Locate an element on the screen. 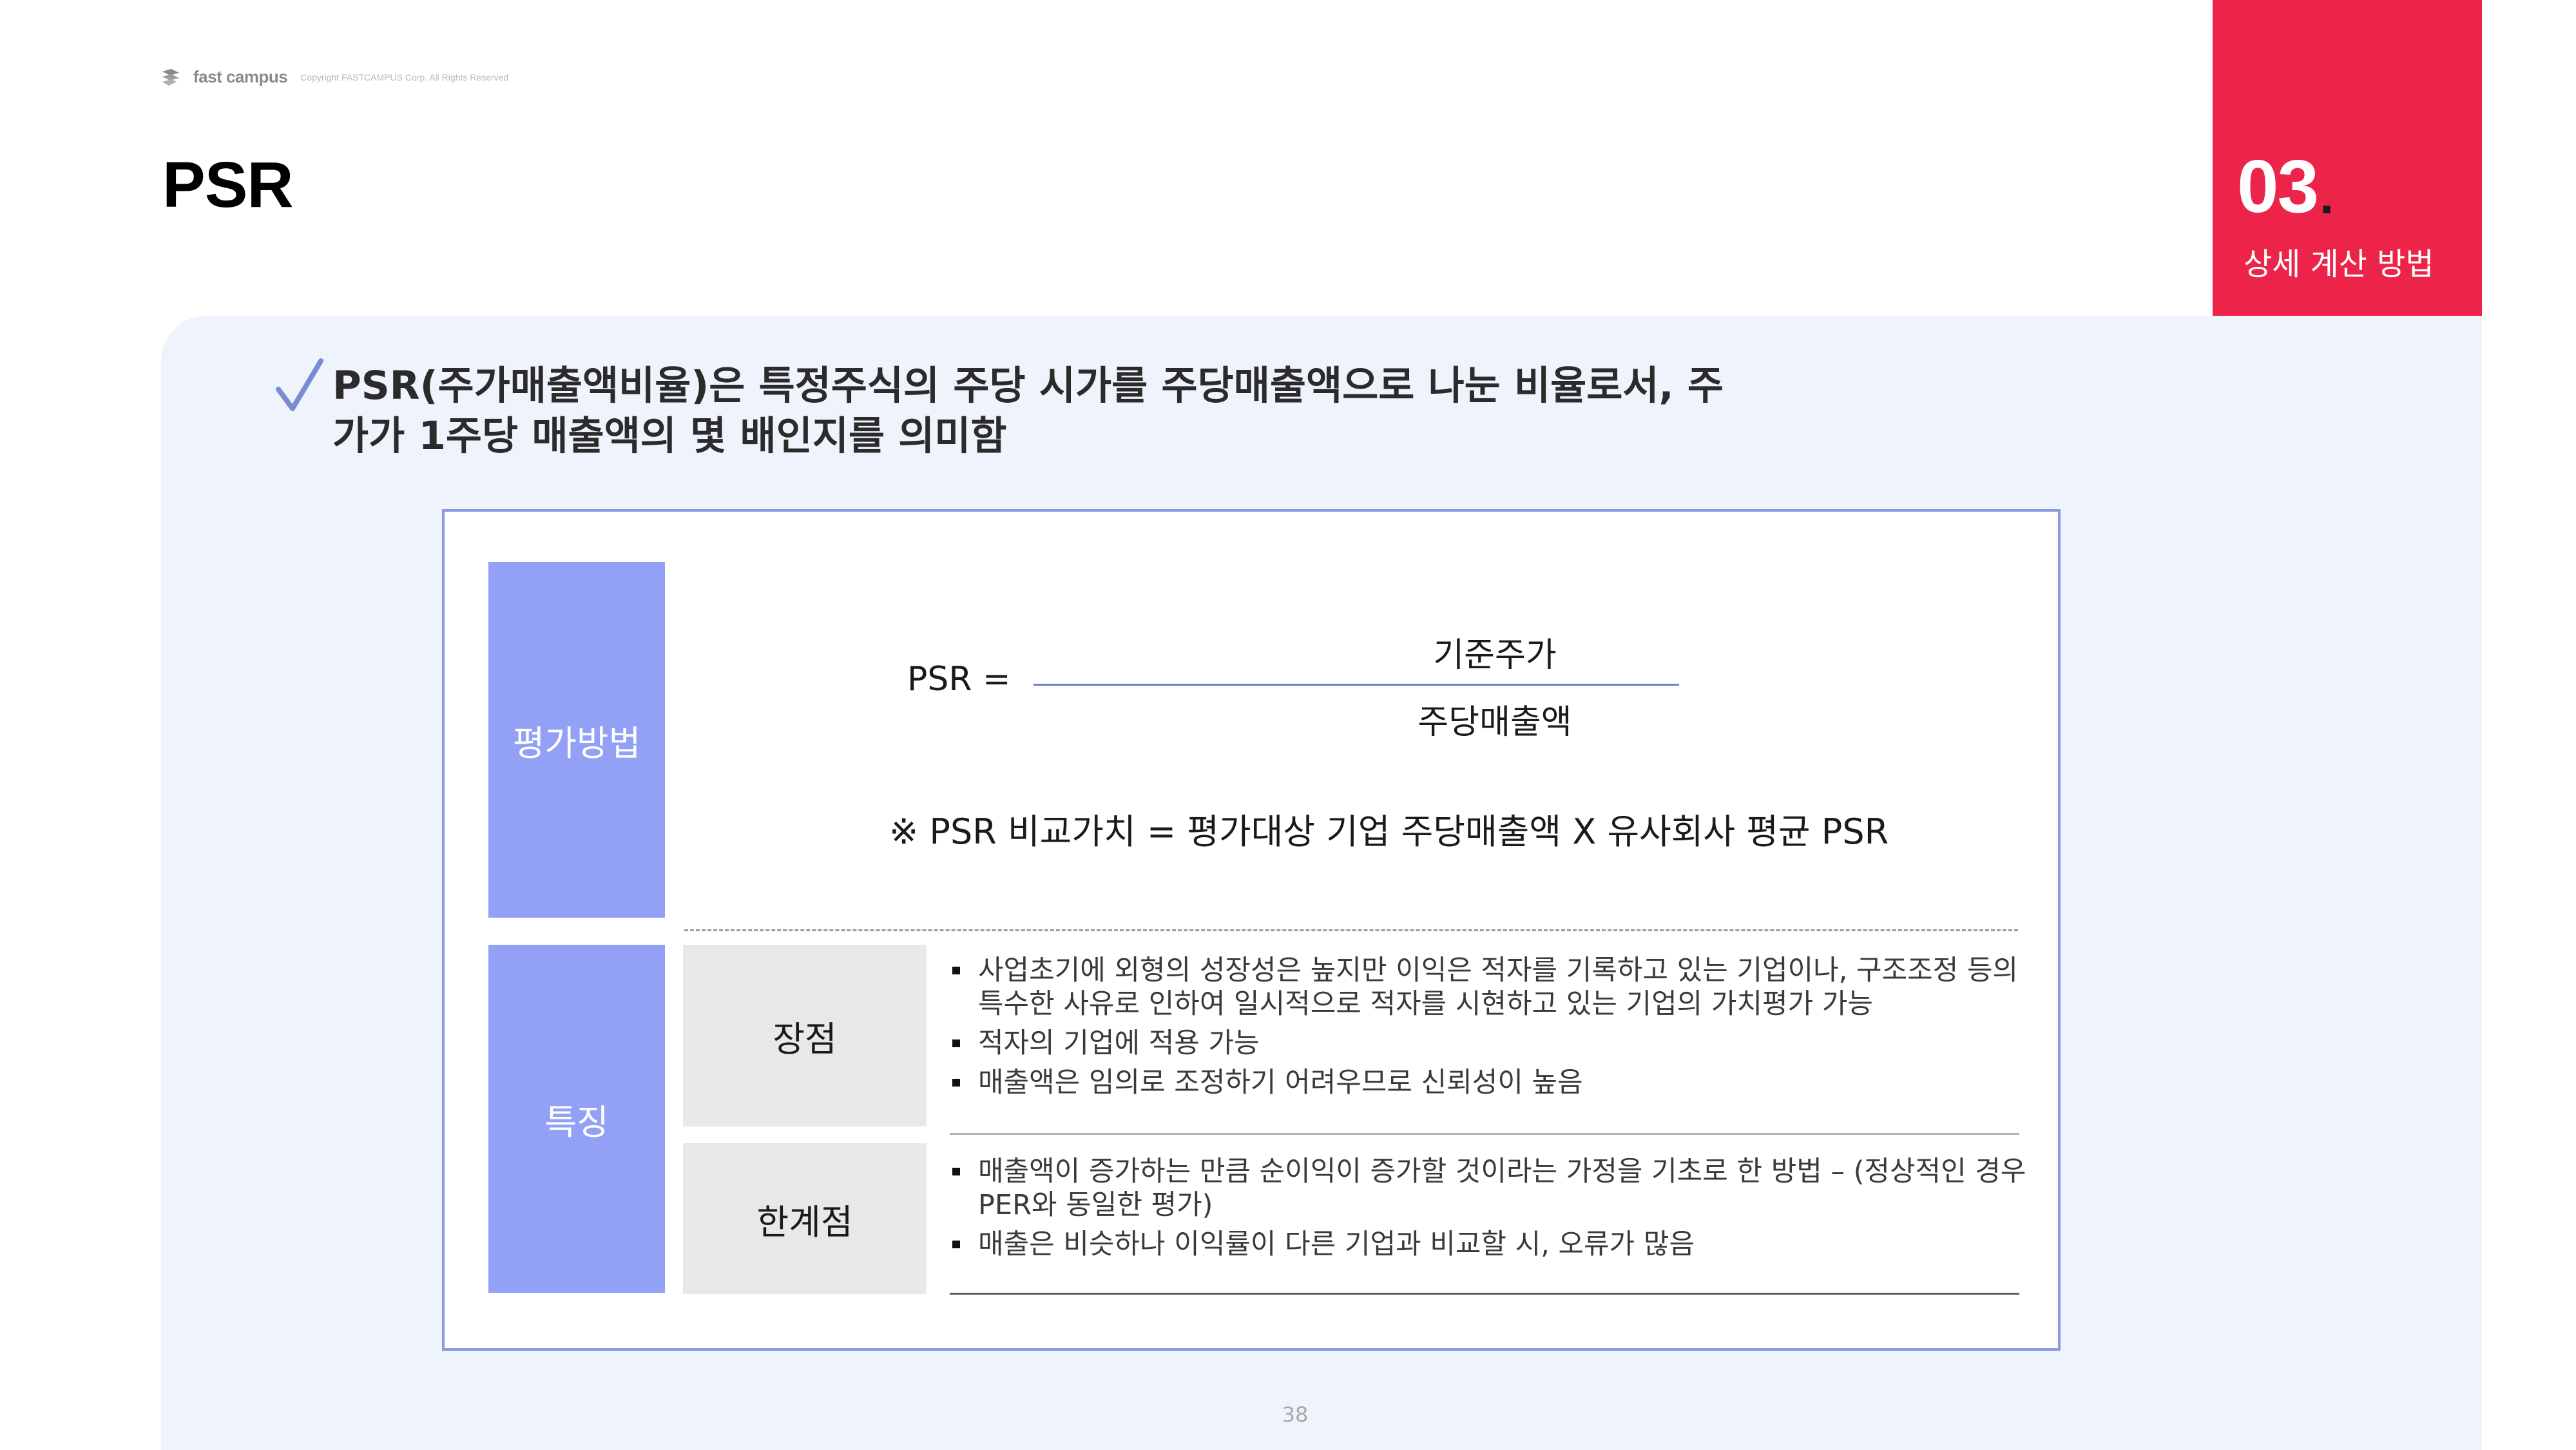 This screenshot has height=1450, width=2576. fraction-line is located at coordinates (1356, 685).